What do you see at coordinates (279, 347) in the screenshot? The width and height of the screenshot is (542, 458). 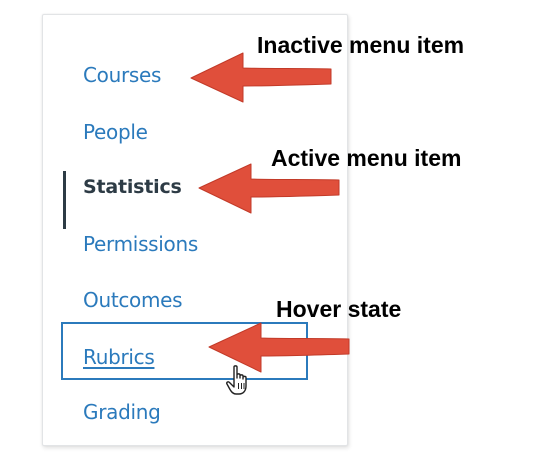 I see `left-arrow-icon` at bounding box center [279, 347].